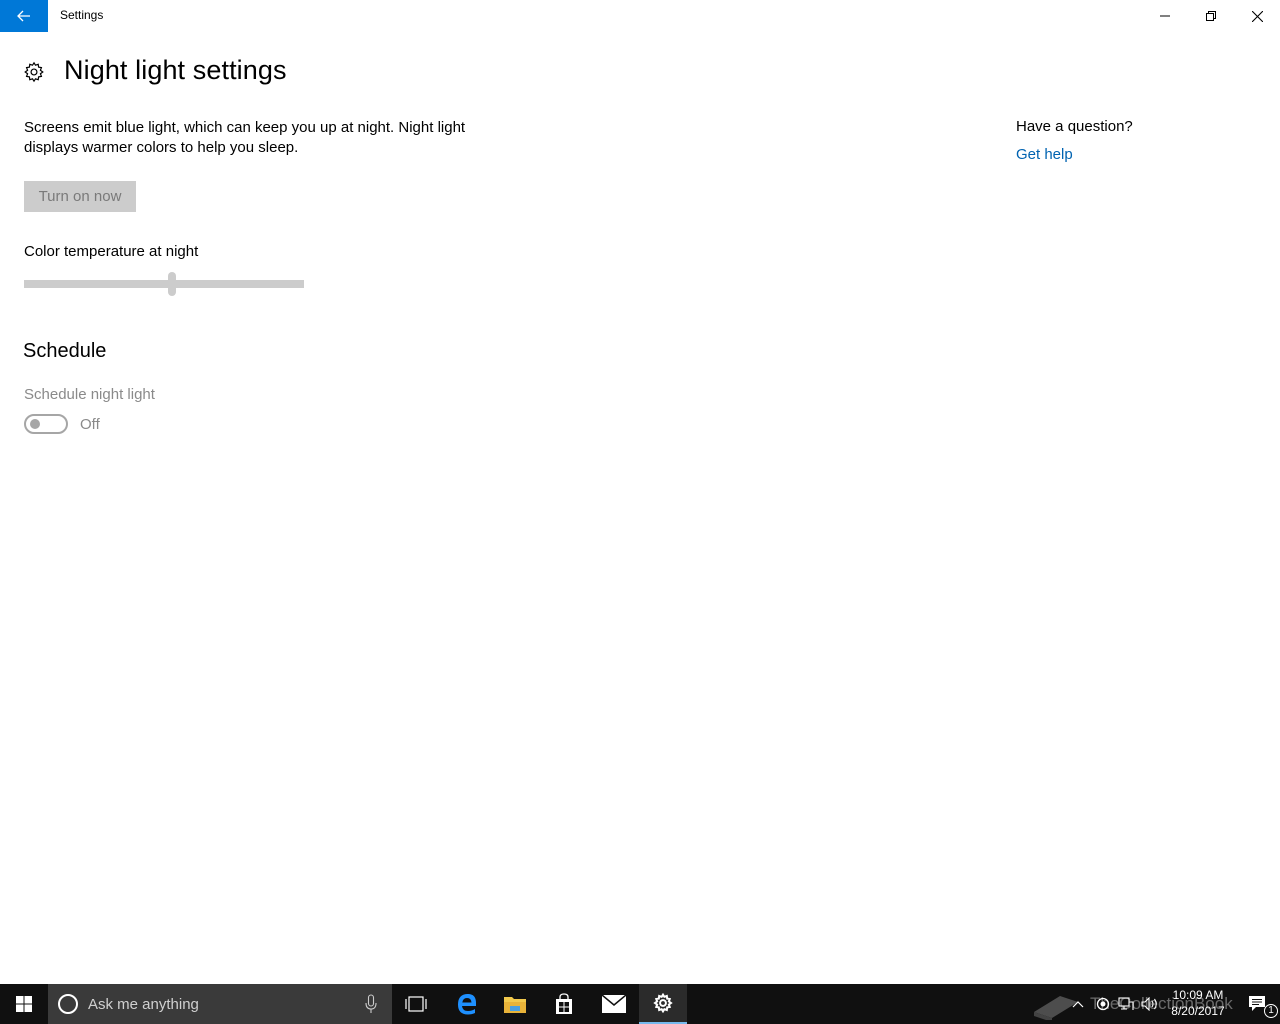 The image size is (1280, 1024). Describe the element at coordinates (34, 72) in the screenshot. I see `gear-icon` at that location.